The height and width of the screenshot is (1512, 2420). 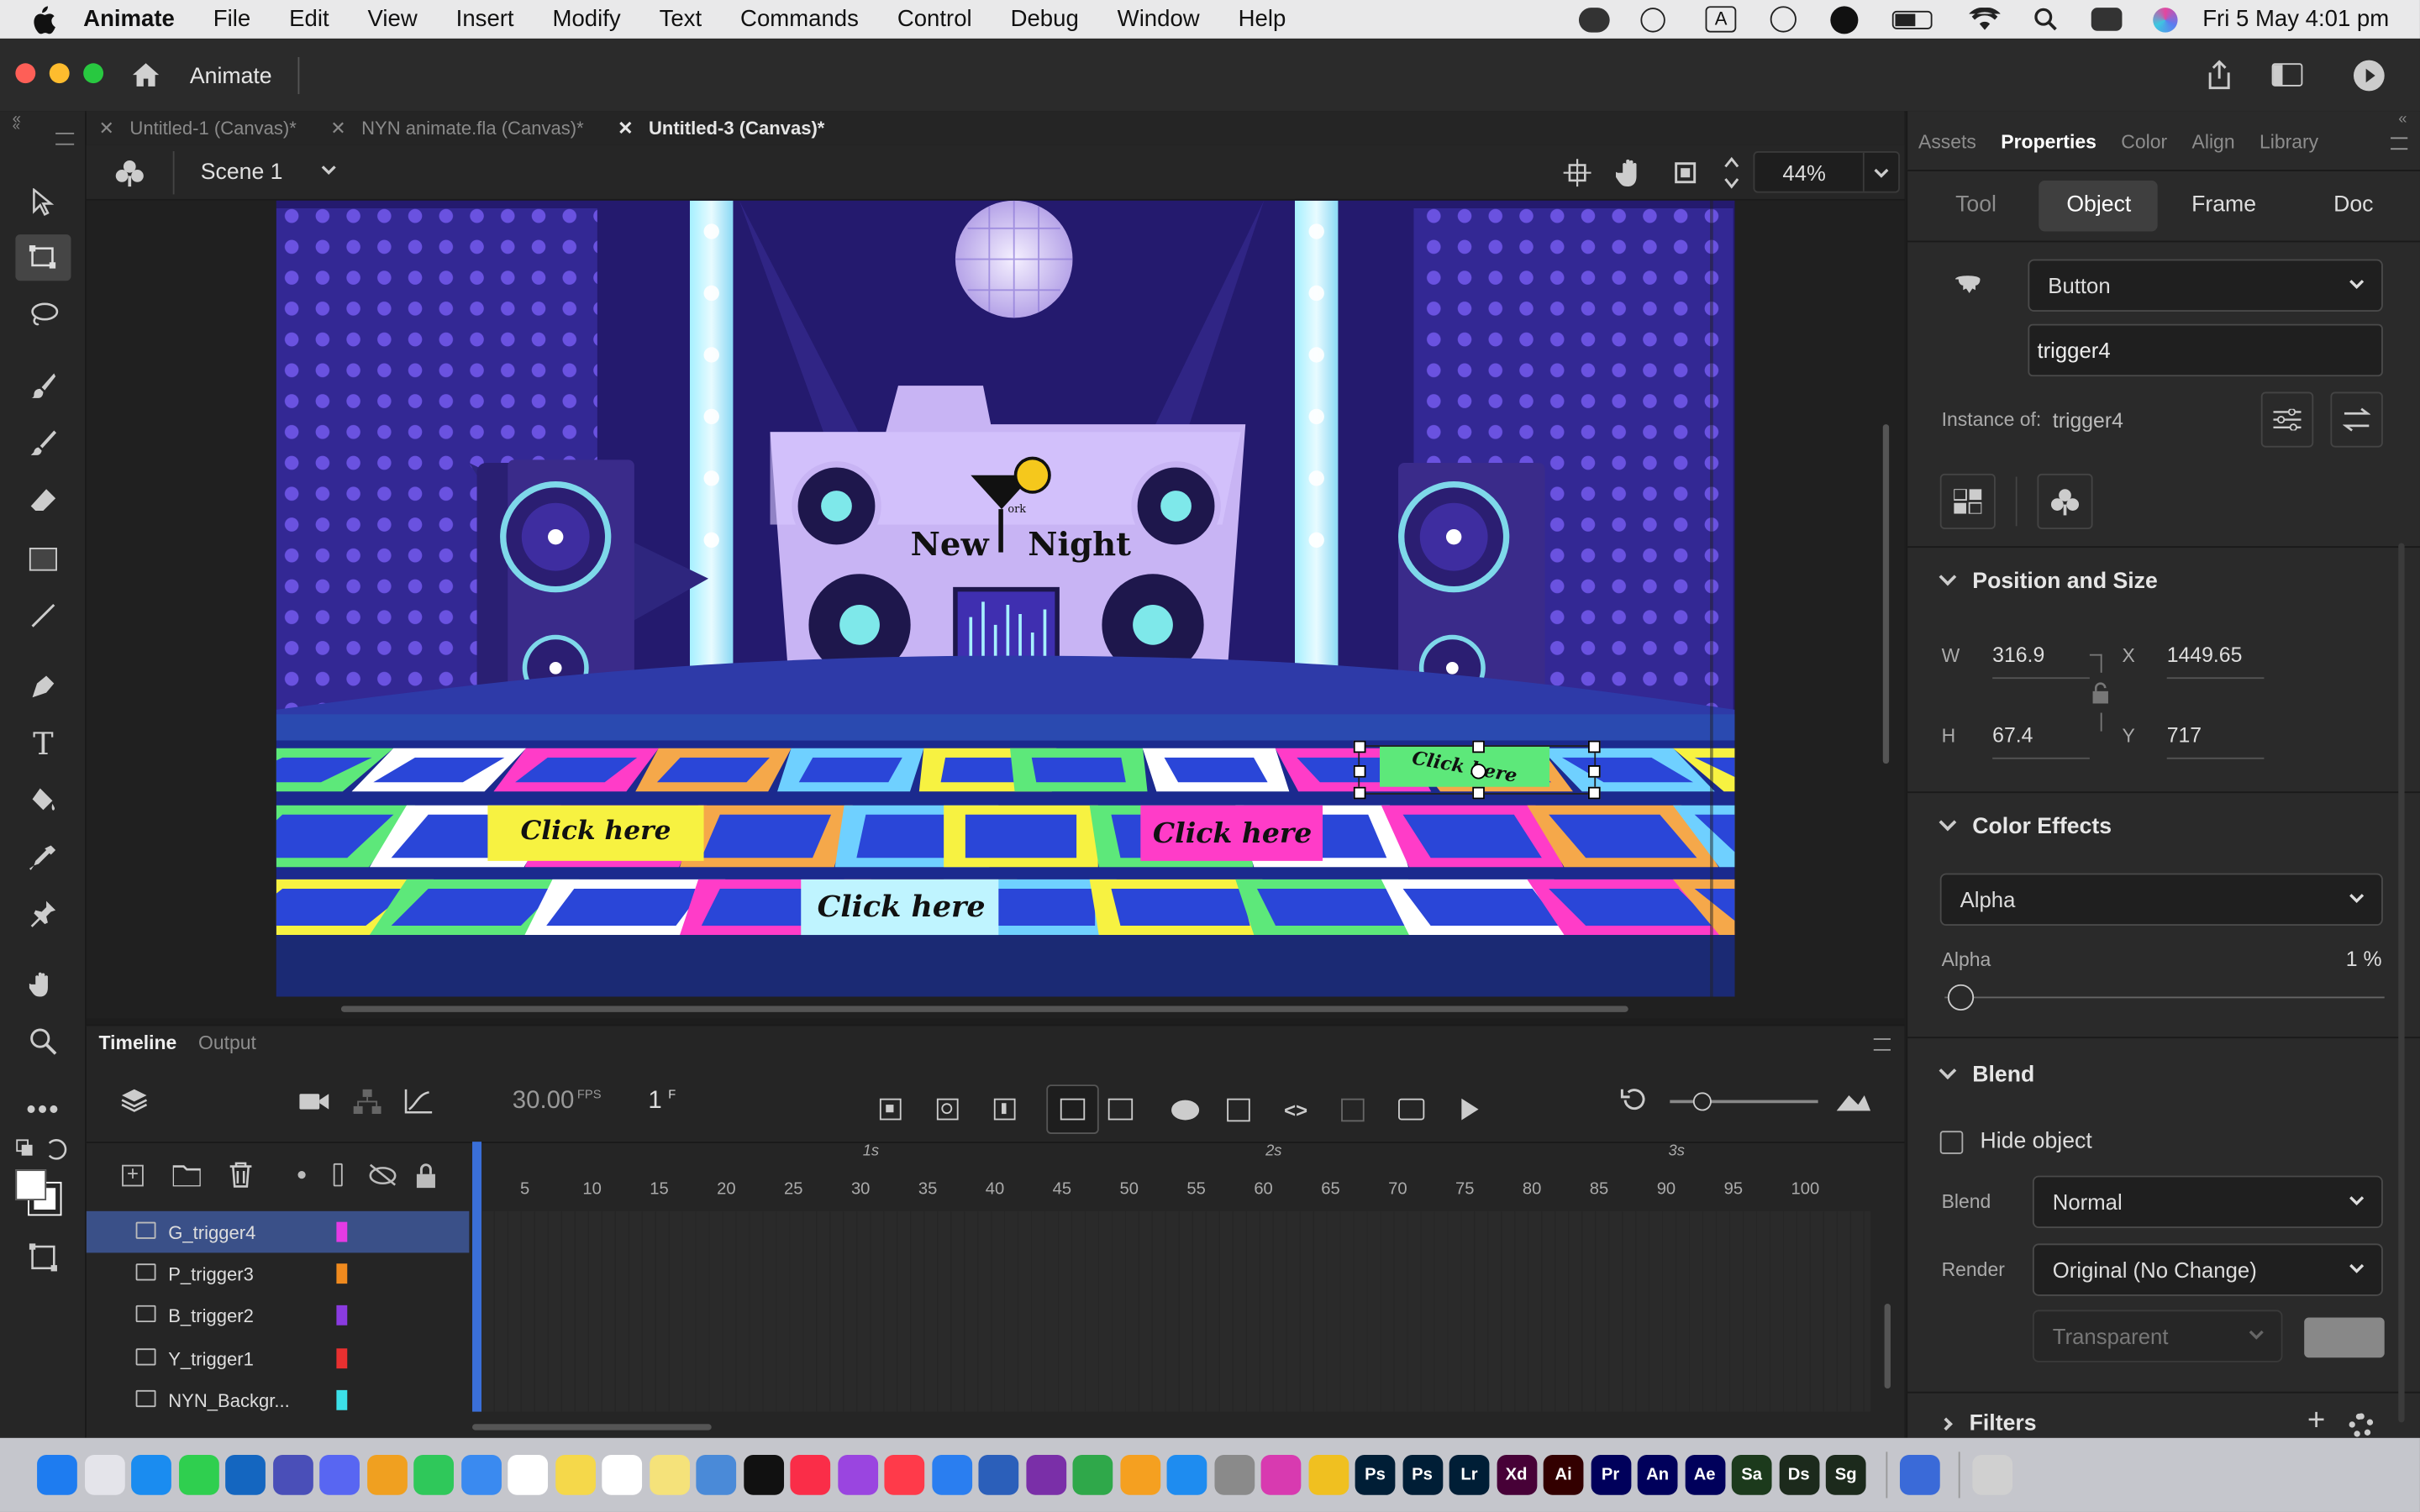 What do you see at coordinates (241, 1175) in the screenshot?
I see `delete-layer-icon` at bounding box center [241, 1175].